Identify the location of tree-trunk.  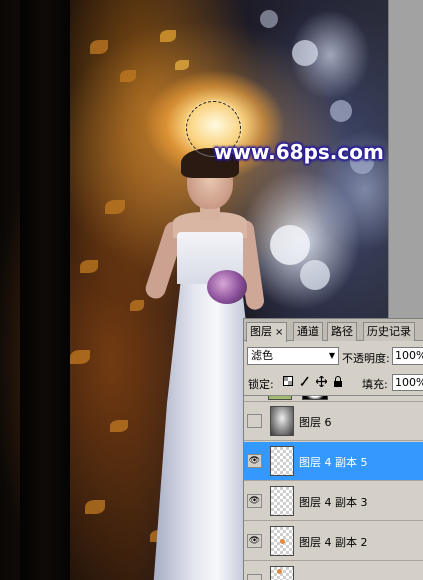
(45, 290).